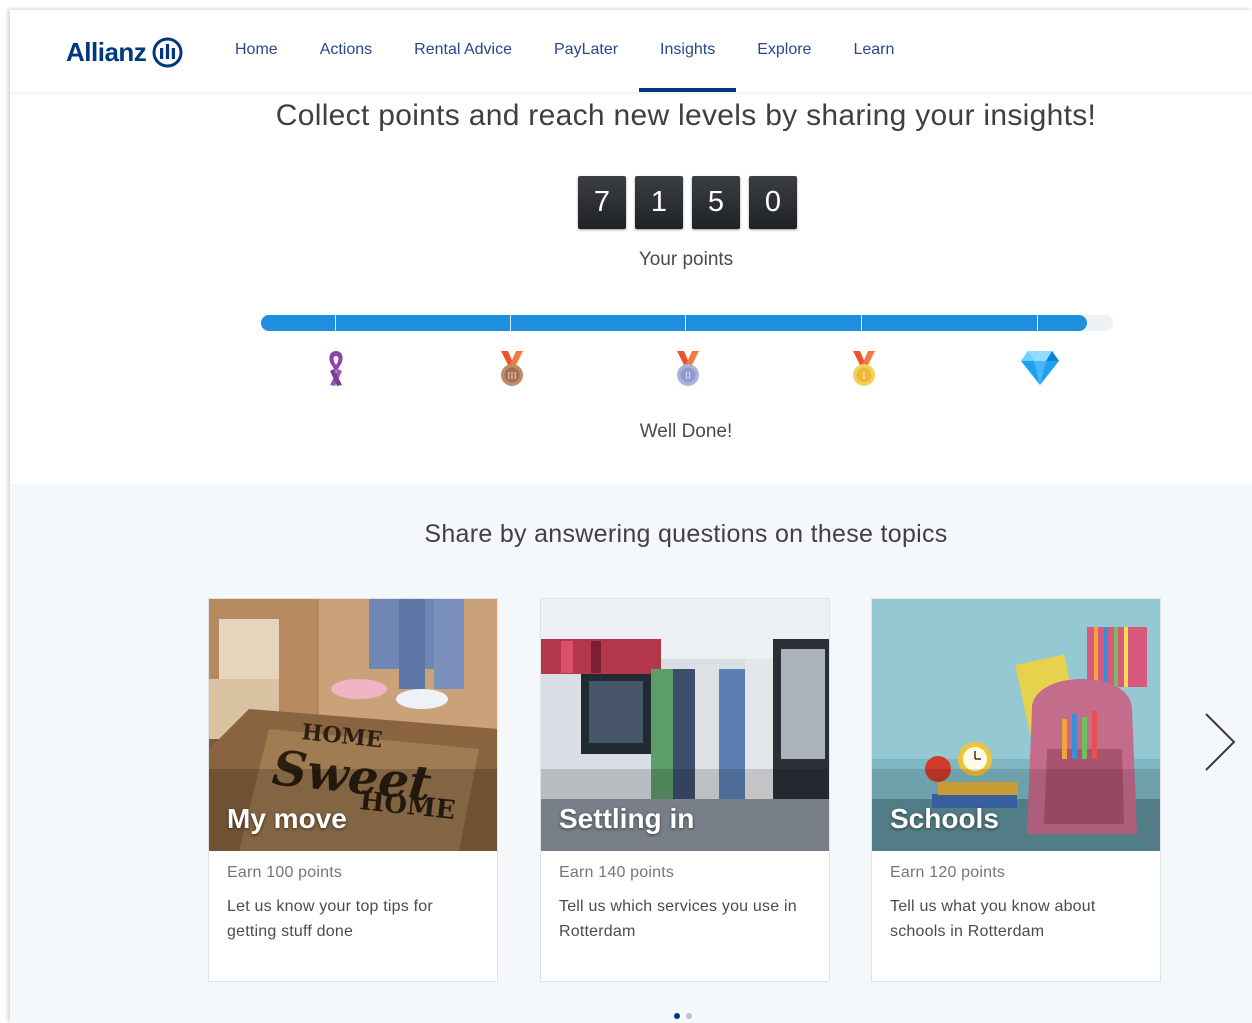 The height and width of the screenshot is (1023, 1252). What do you see at coordinates (686, 259) in the screenshot?
I see `points-label: Your points` at bounding box center [686, 259].